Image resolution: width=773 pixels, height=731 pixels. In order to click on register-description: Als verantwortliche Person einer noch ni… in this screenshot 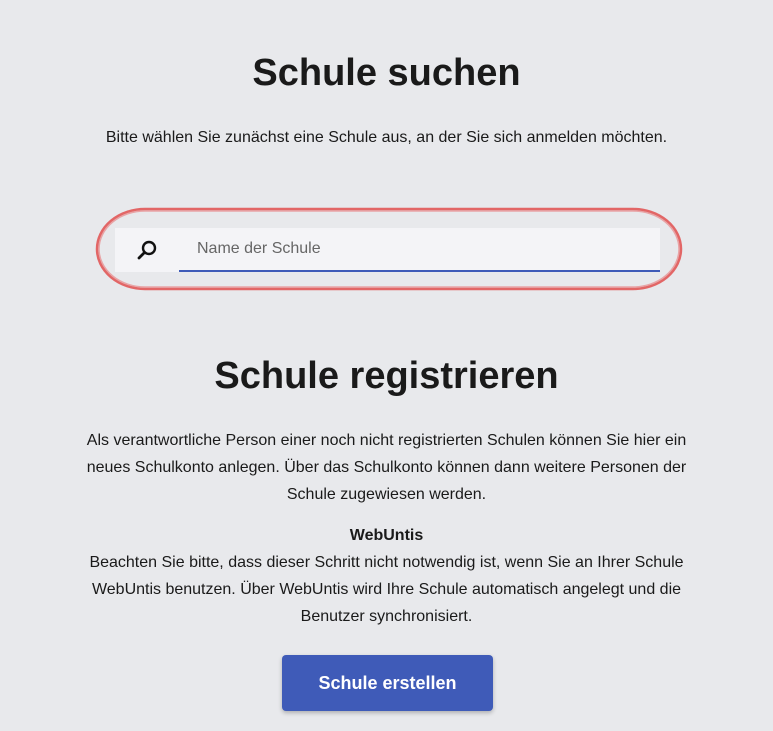, I will do `click(386, 467)`.